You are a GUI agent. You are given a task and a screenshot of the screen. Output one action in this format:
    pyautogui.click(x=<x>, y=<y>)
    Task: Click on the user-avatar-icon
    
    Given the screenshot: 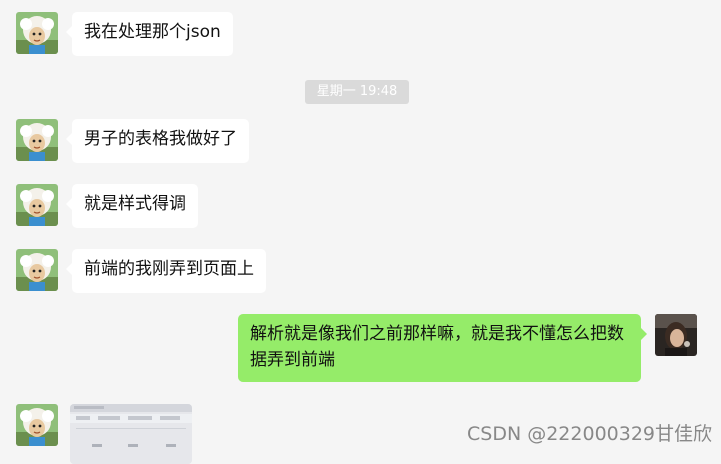 What is the action you would take?
    pyautogui.click(x=676, y=335)
    